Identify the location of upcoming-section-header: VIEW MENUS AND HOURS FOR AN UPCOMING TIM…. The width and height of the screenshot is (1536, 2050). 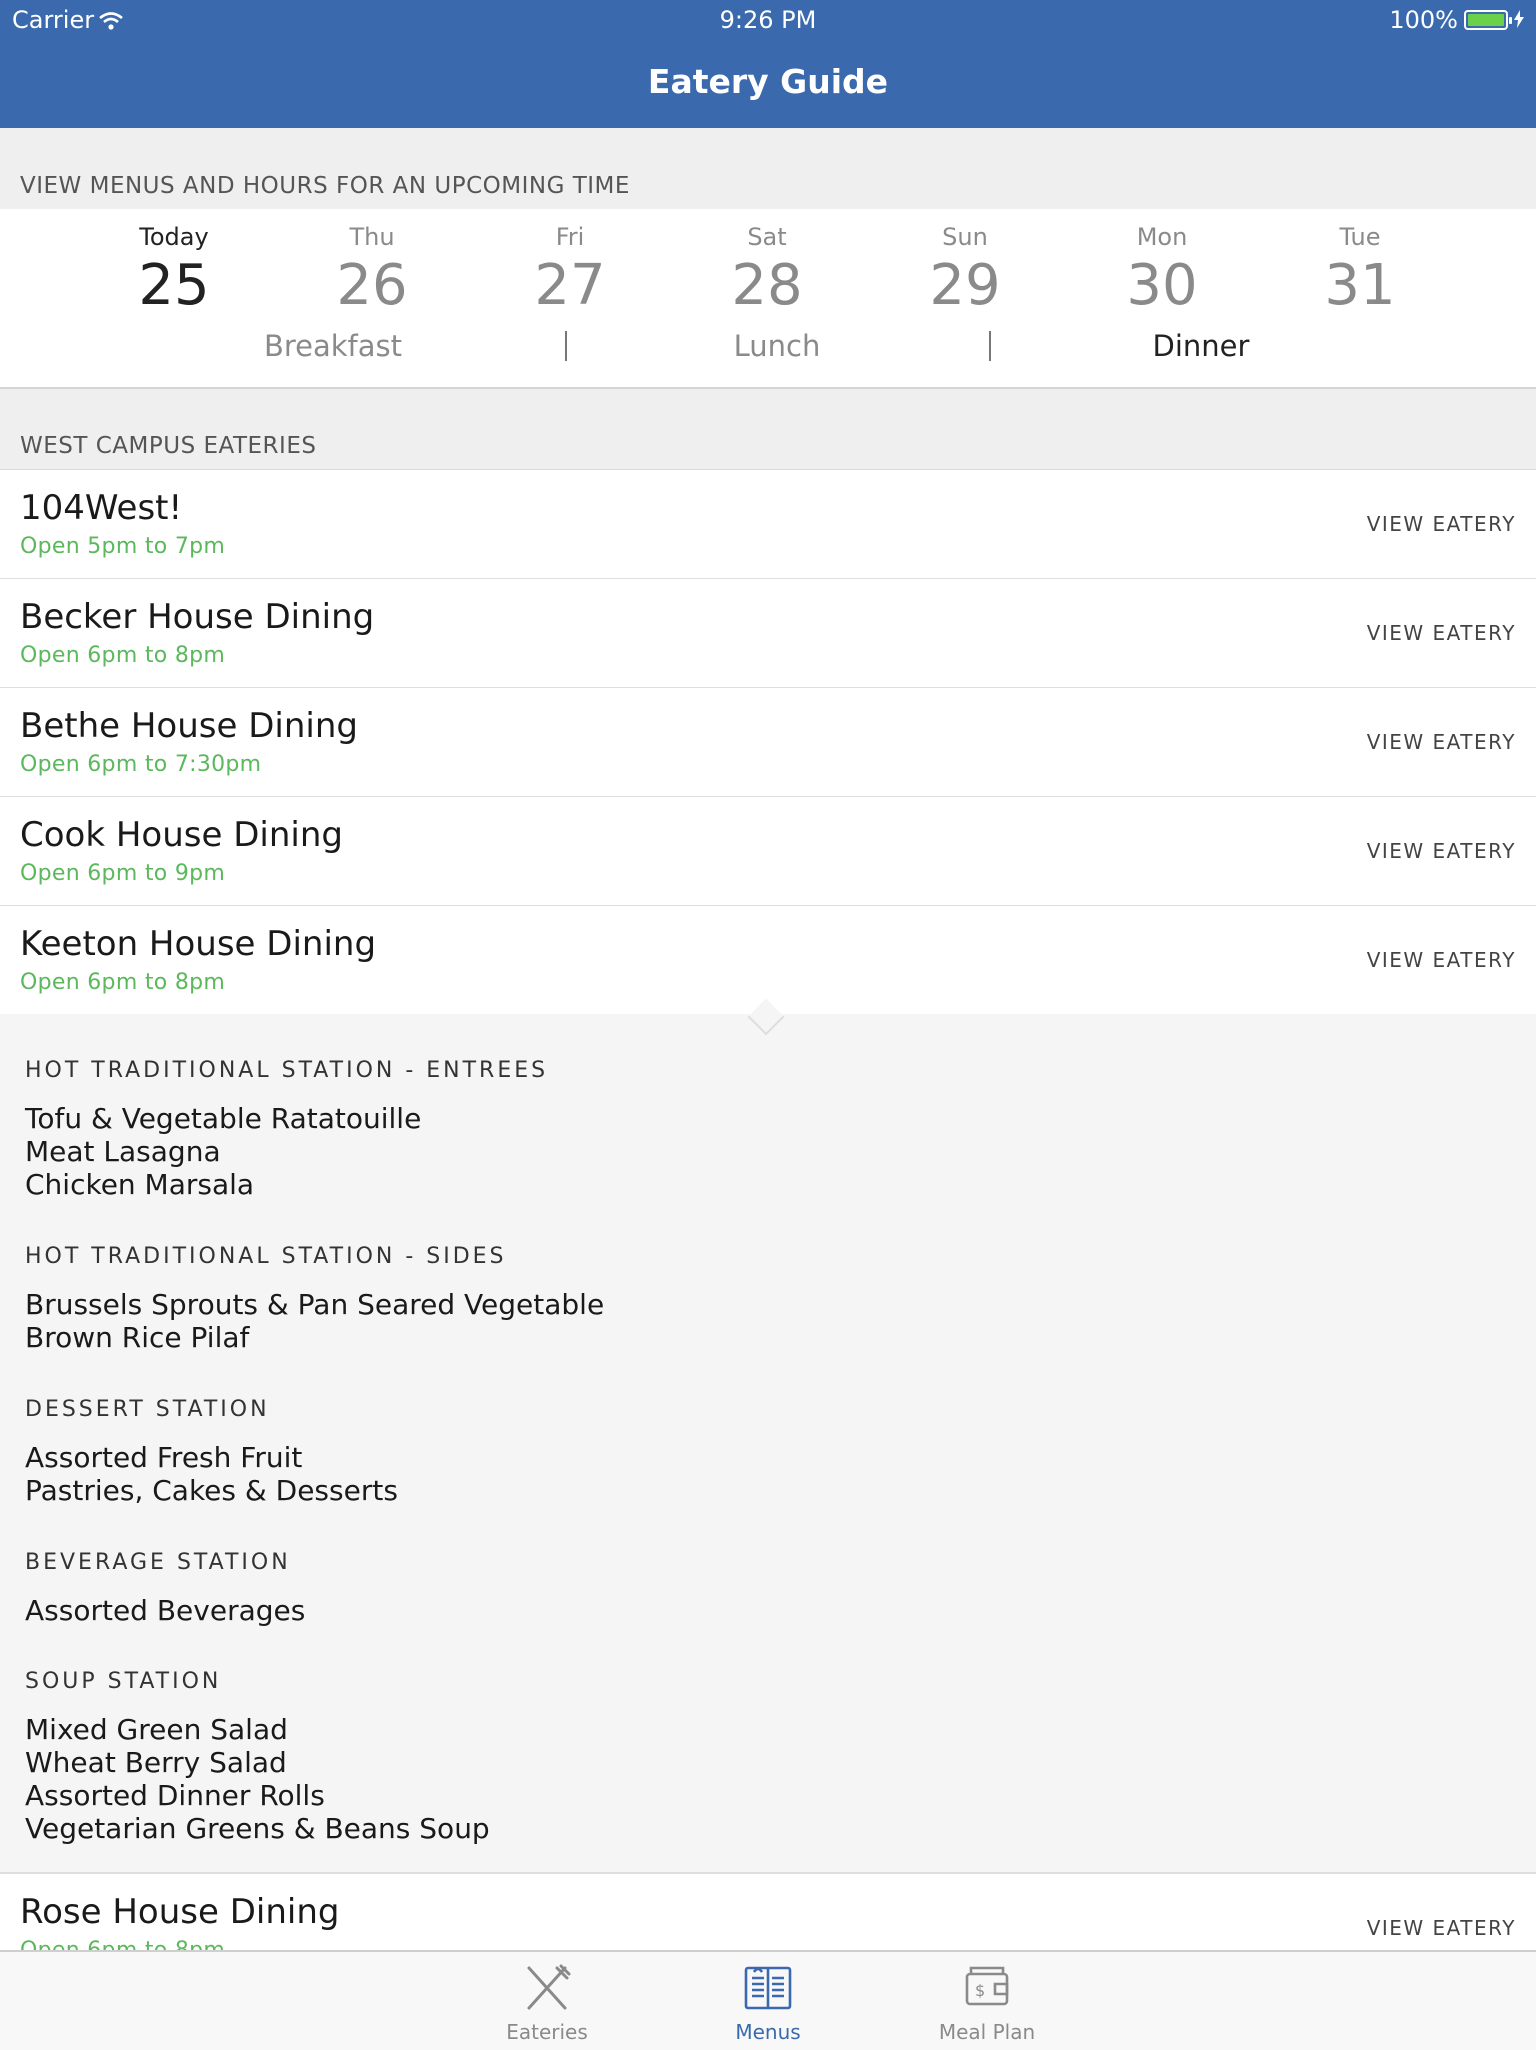
(768, 169).